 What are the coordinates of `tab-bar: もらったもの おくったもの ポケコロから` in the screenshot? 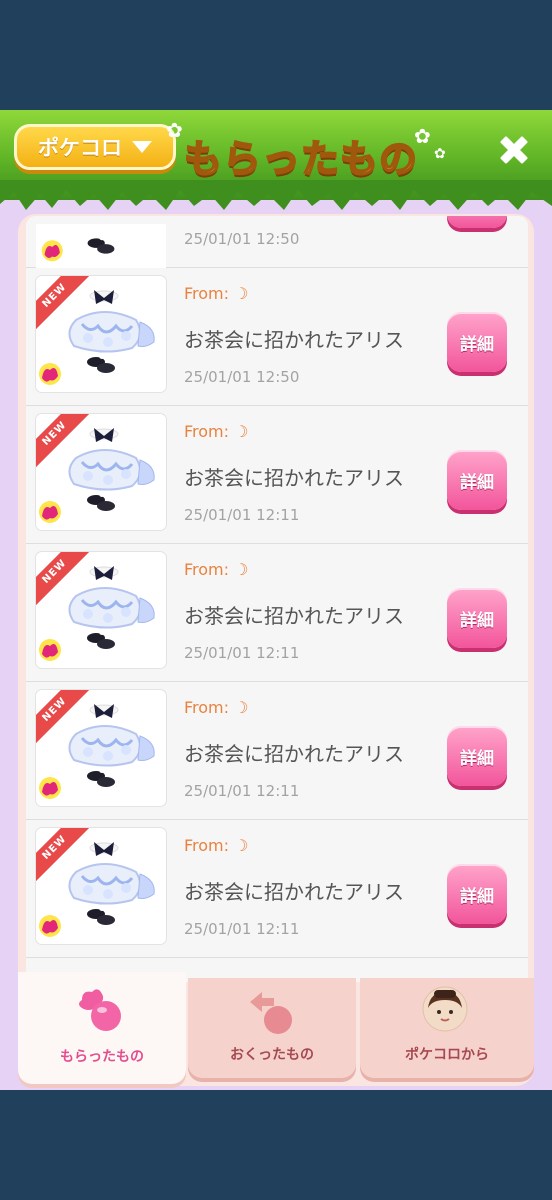 It's located at (276, 1029).